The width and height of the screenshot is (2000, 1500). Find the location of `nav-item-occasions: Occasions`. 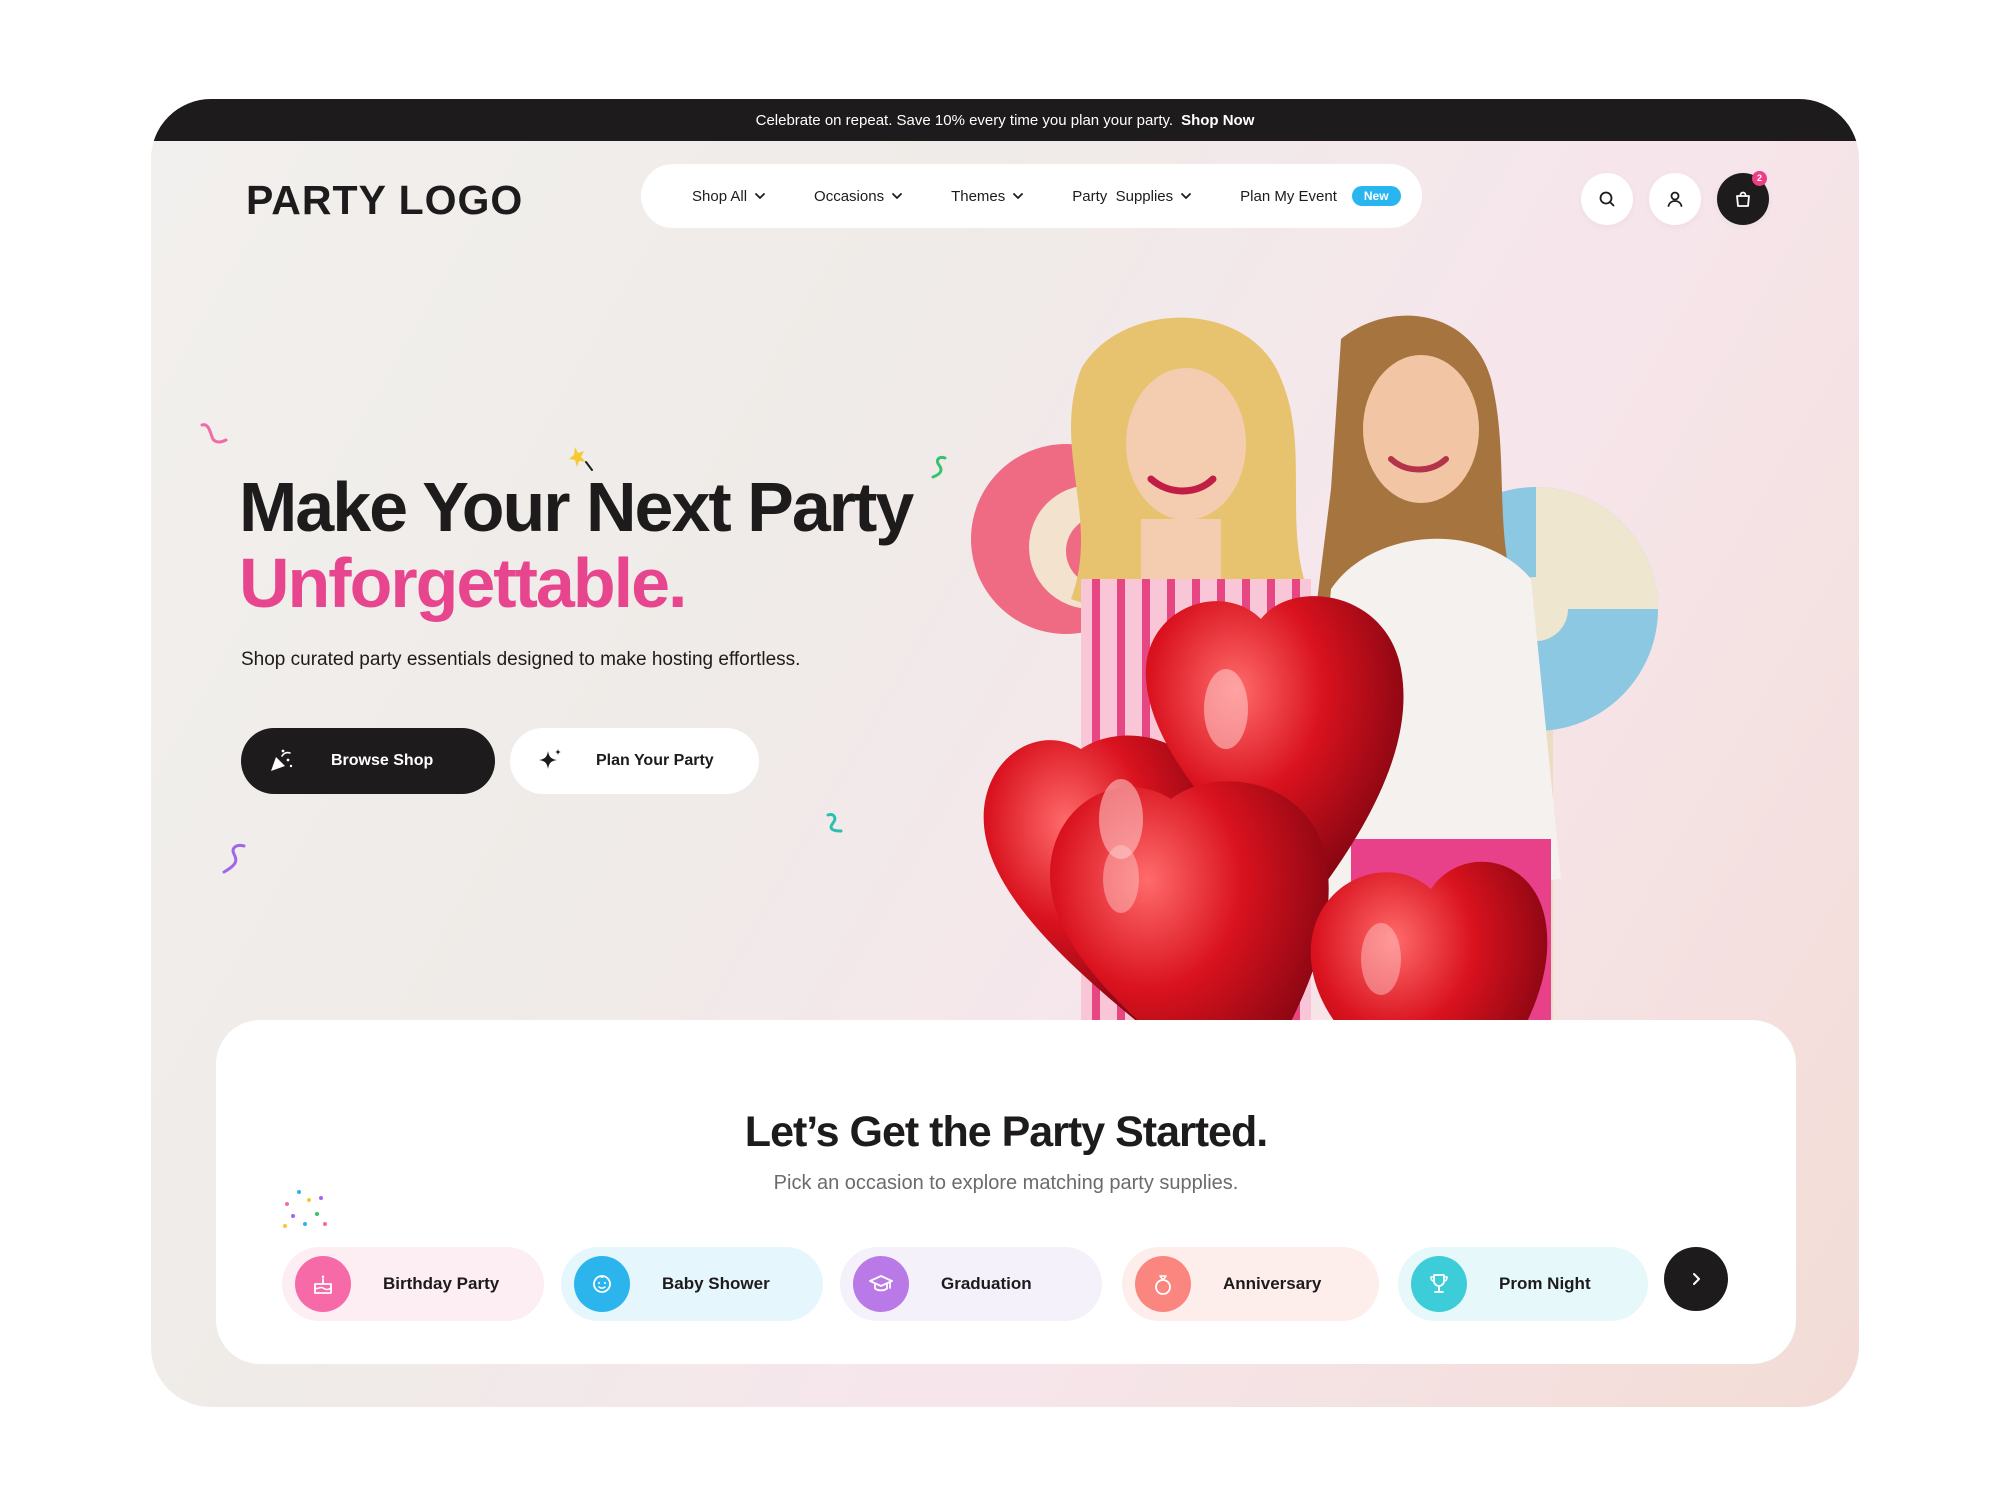

nav-item-occasions: Occasions is located at coordinates (858, 196).